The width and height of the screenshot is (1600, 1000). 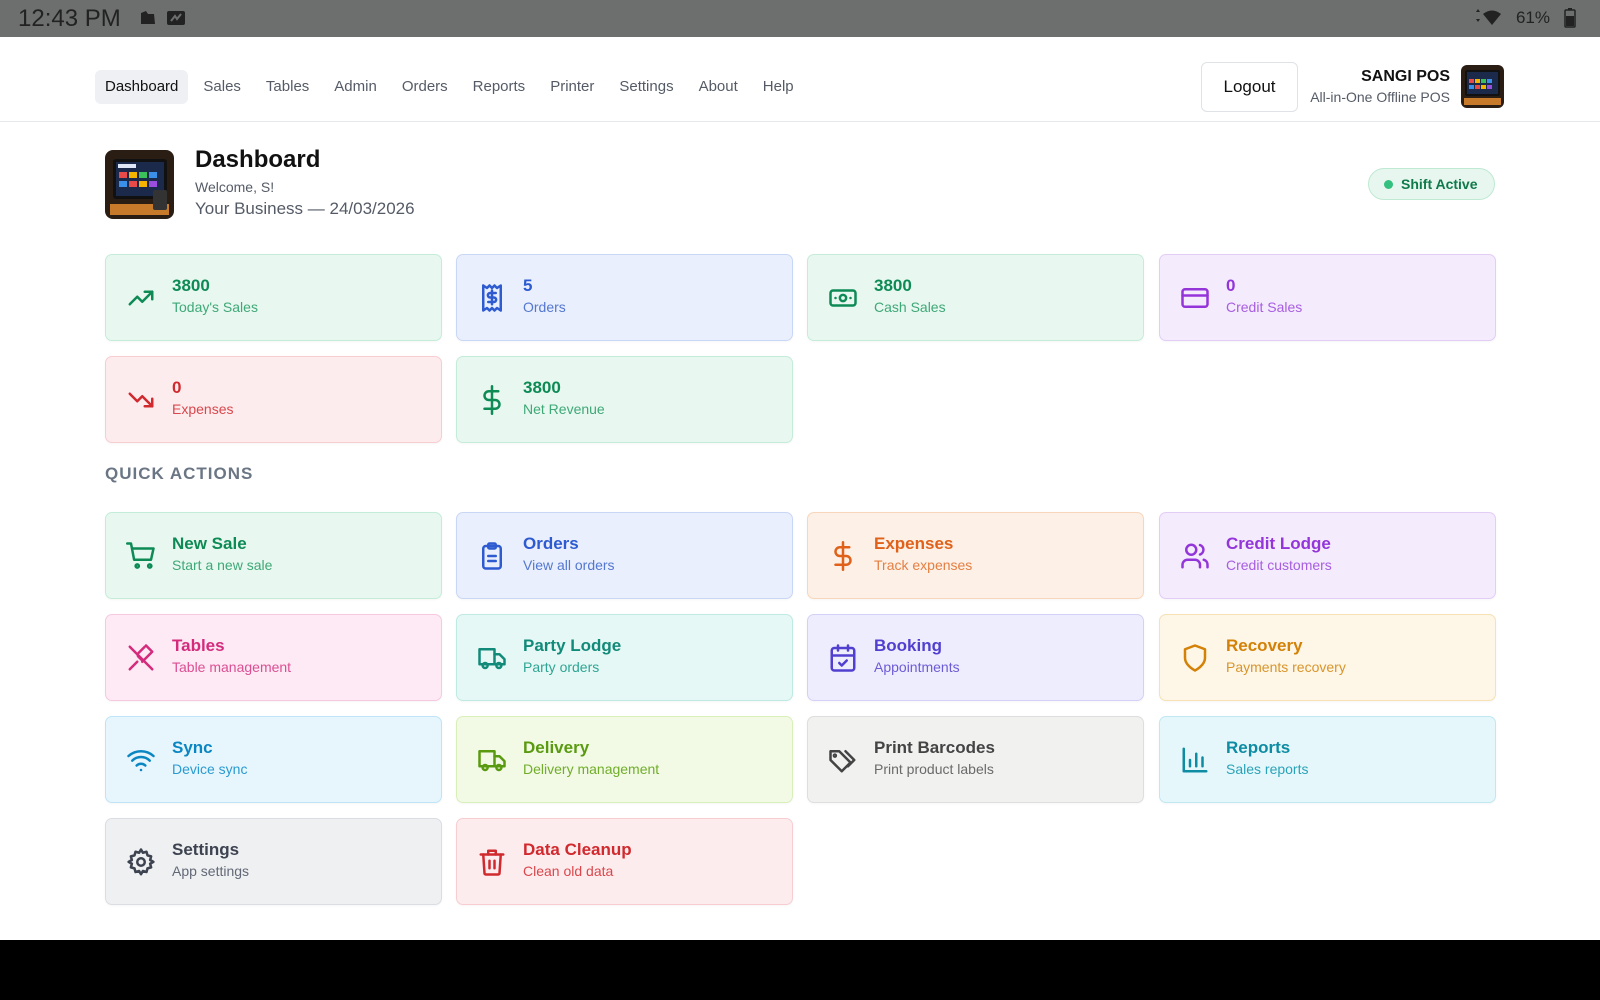 What do you see at coordinates (492, 862) in the screenshot?
I see `trash-icon` at bounding box center [492, 862].